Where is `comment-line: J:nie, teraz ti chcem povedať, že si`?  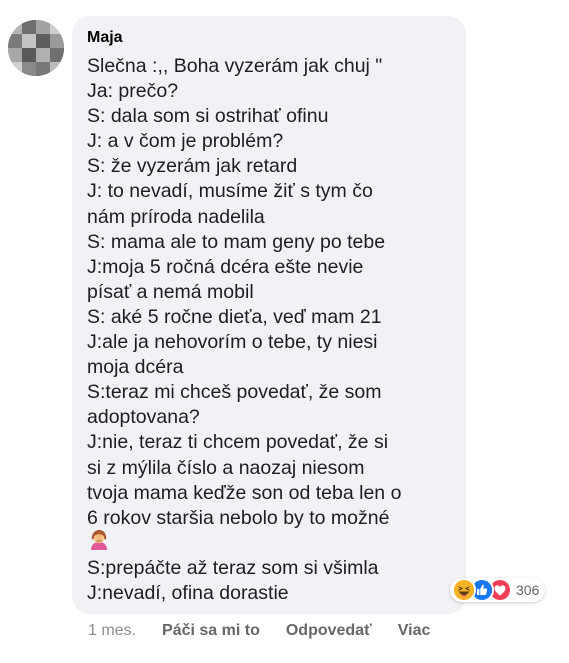 comment-line: J:nie, teraz ti chcem povedať, že si is located at coordinates (238, 442).